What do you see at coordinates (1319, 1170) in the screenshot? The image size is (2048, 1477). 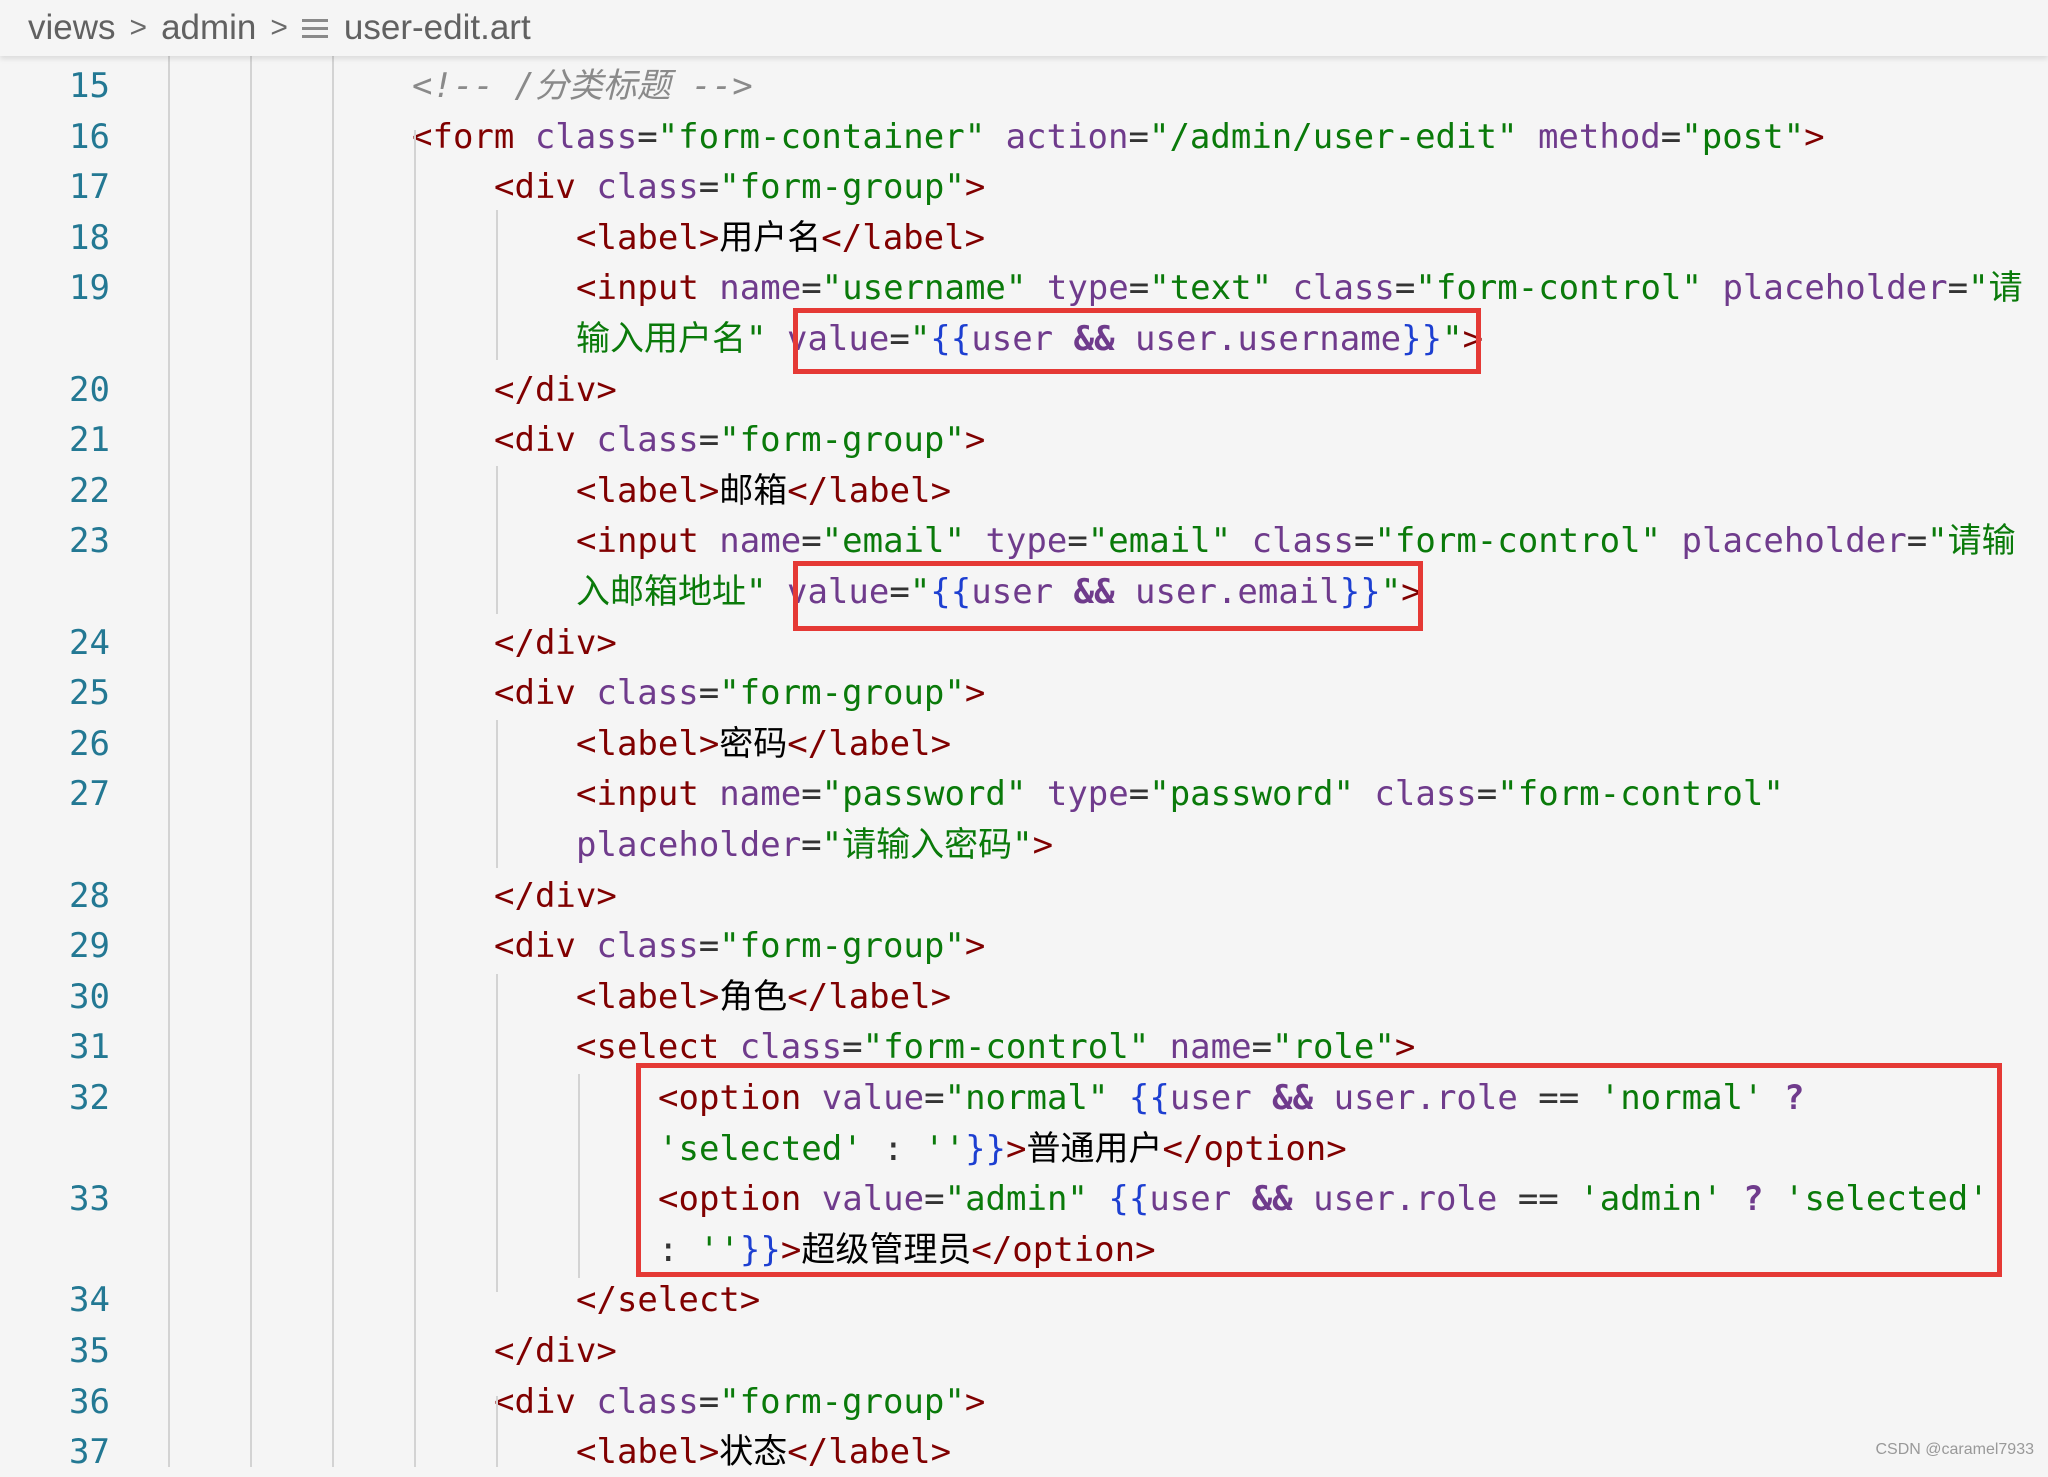 I see `highlight-box-role-options` at bounding box center [1319, 1170].